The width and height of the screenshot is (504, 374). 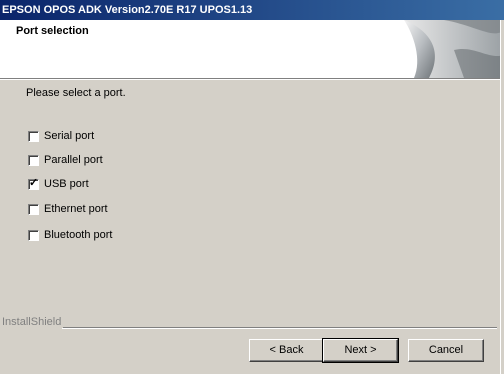 What do you see at coordinates (127, 10) in the screenshot?
I see `window-title: EPSON OPOS ADK Version2.70E R17 UPOS1.13` at bounding box center [127, 10].